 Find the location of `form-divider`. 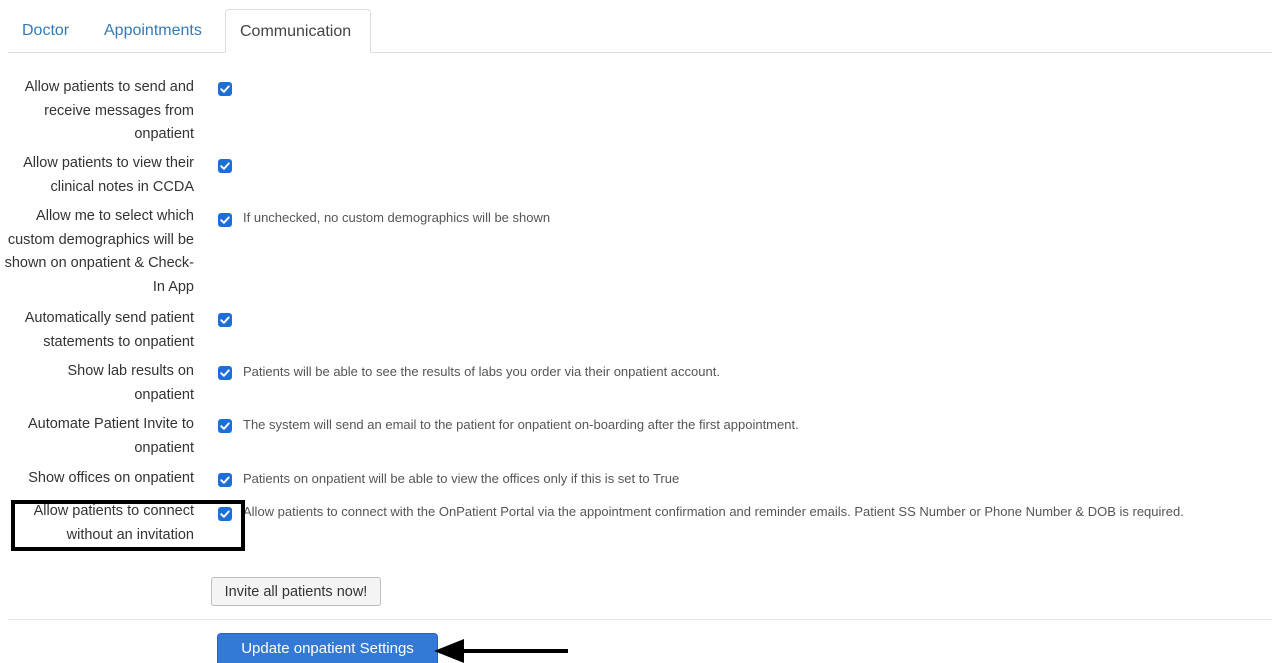

form-divider is located at coordinates (640, 619).